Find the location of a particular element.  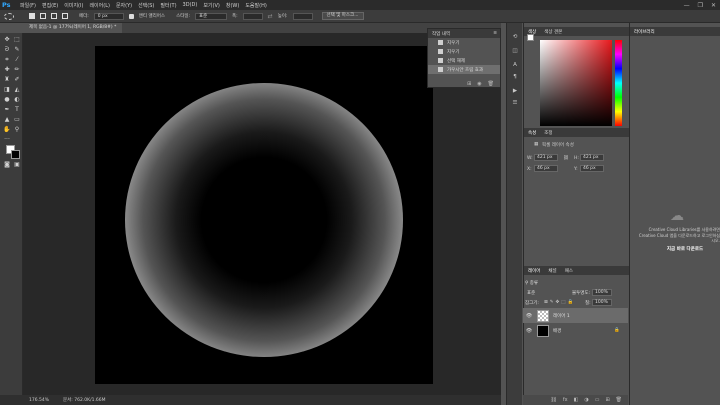

lasso-icon: ᘐ is located at coordinates (7, 50).